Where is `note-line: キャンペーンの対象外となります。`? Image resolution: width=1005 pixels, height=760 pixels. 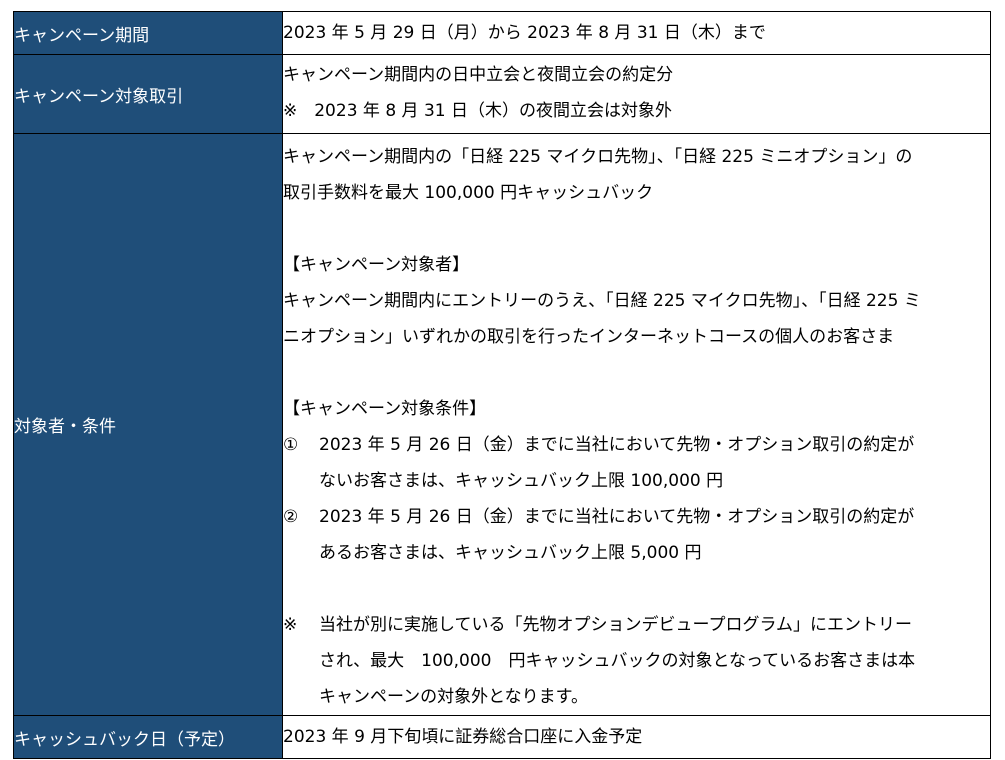
note-line: キャンペーンの対象外となります。 is located at coordinates (453, 697).